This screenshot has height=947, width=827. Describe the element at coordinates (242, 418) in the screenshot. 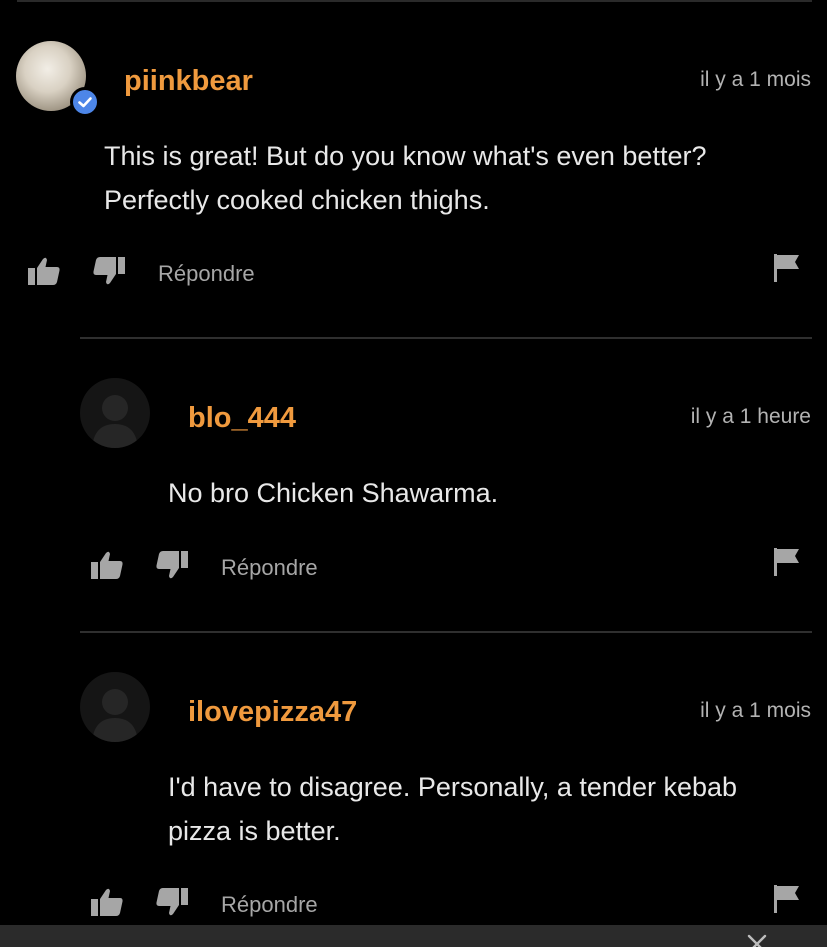

I see `username: blo_444` at that location.